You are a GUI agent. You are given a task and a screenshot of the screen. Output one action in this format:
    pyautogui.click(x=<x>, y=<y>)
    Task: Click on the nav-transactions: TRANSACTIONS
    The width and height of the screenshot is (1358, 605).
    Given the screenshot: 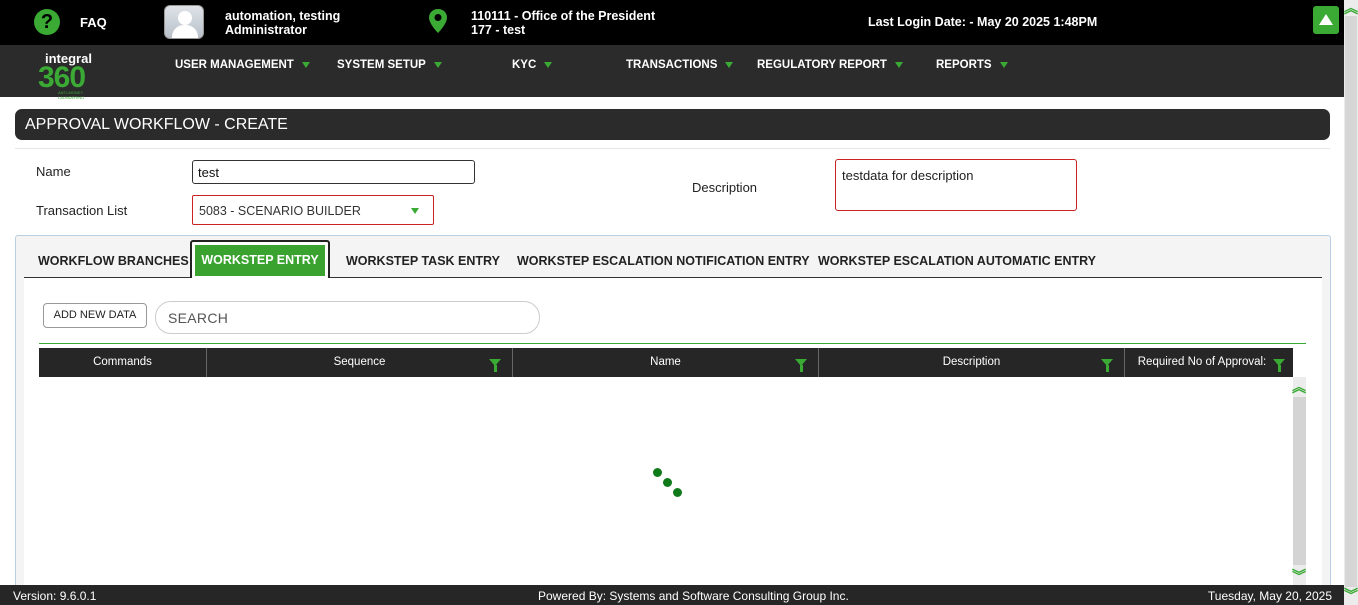 What is the action you would take?
    pyautogui.click(x=680, y=65)
    